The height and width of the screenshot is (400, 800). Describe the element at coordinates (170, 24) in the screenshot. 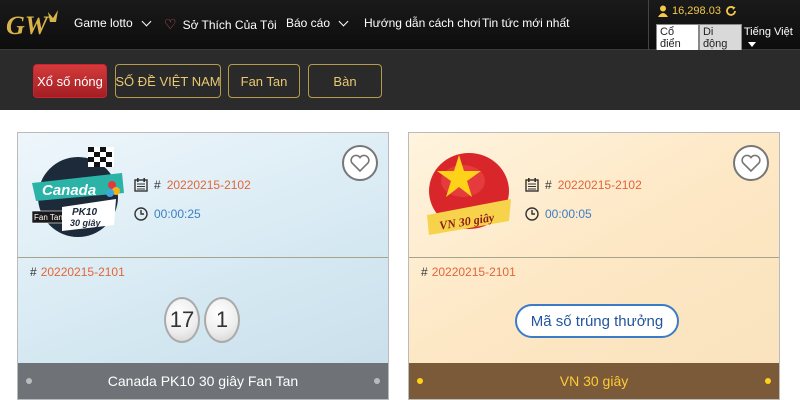

I see `heart-icon: ♡` at that location.